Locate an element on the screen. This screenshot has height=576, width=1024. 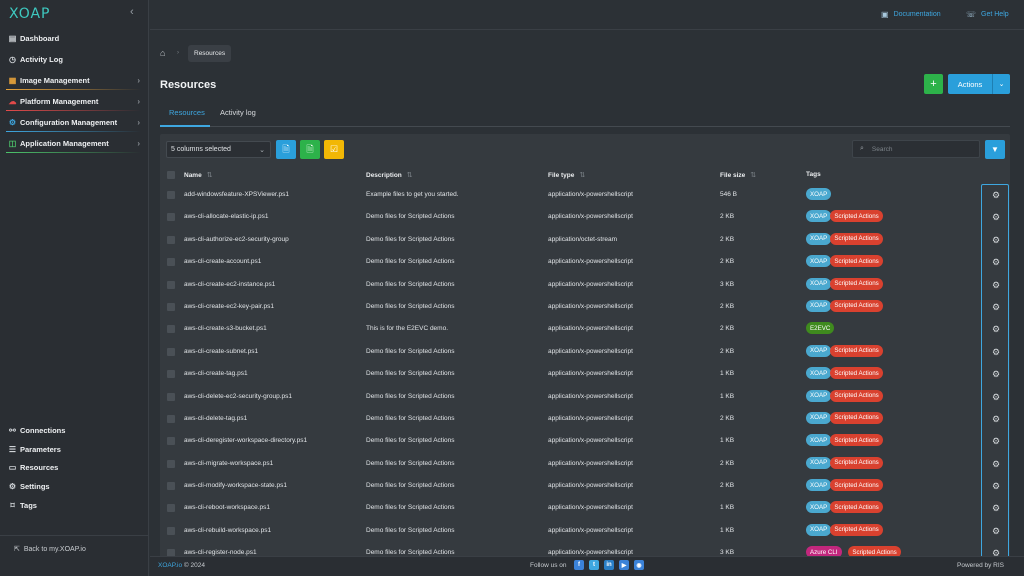
home-icon: ⌂ is located at coordinates (162, 53).